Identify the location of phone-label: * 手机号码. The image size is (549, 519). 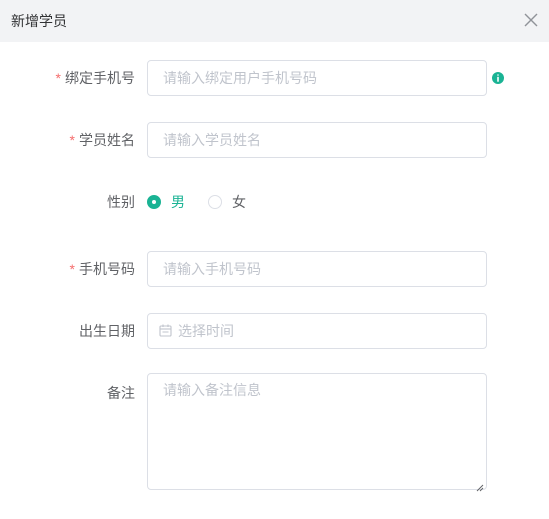
(102, 269).